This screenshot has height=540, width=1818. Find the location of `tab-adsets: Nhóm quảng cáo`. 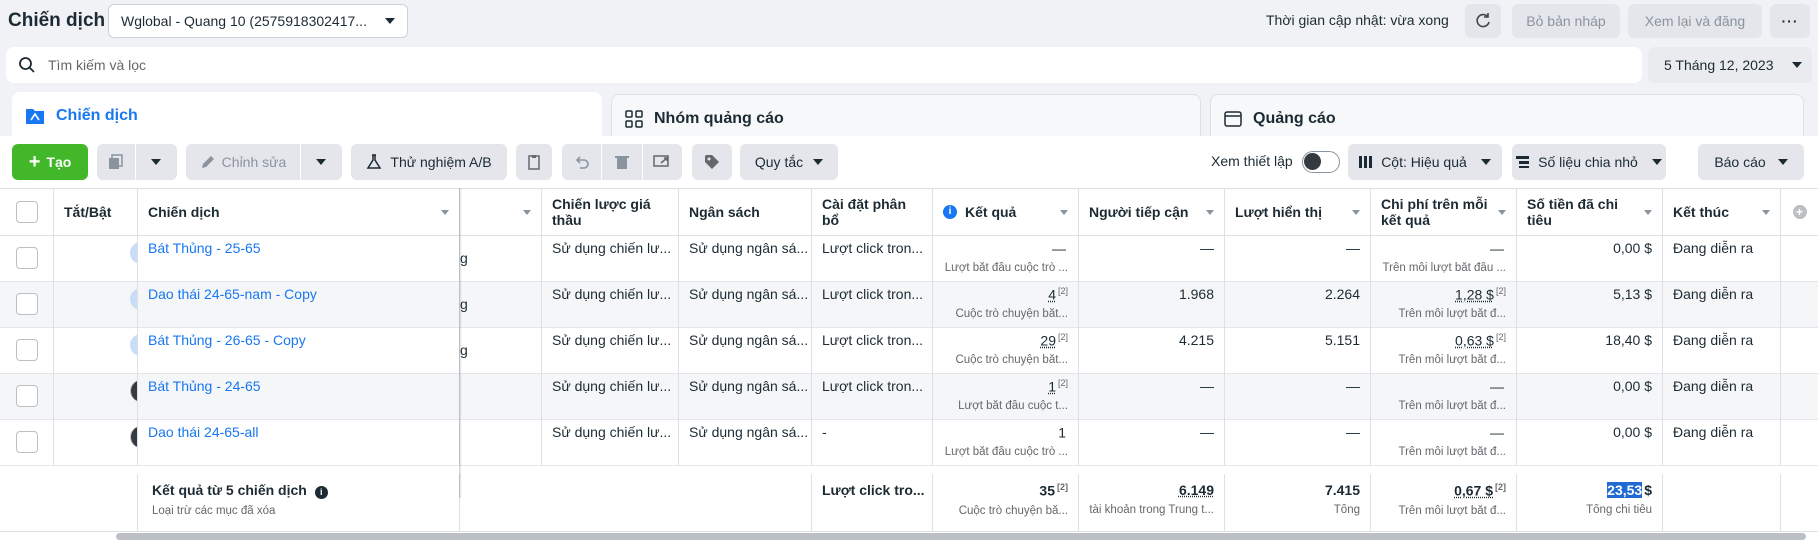

tab-adsets: Nhóm quảng cáo is located at coordinates (906, 118).